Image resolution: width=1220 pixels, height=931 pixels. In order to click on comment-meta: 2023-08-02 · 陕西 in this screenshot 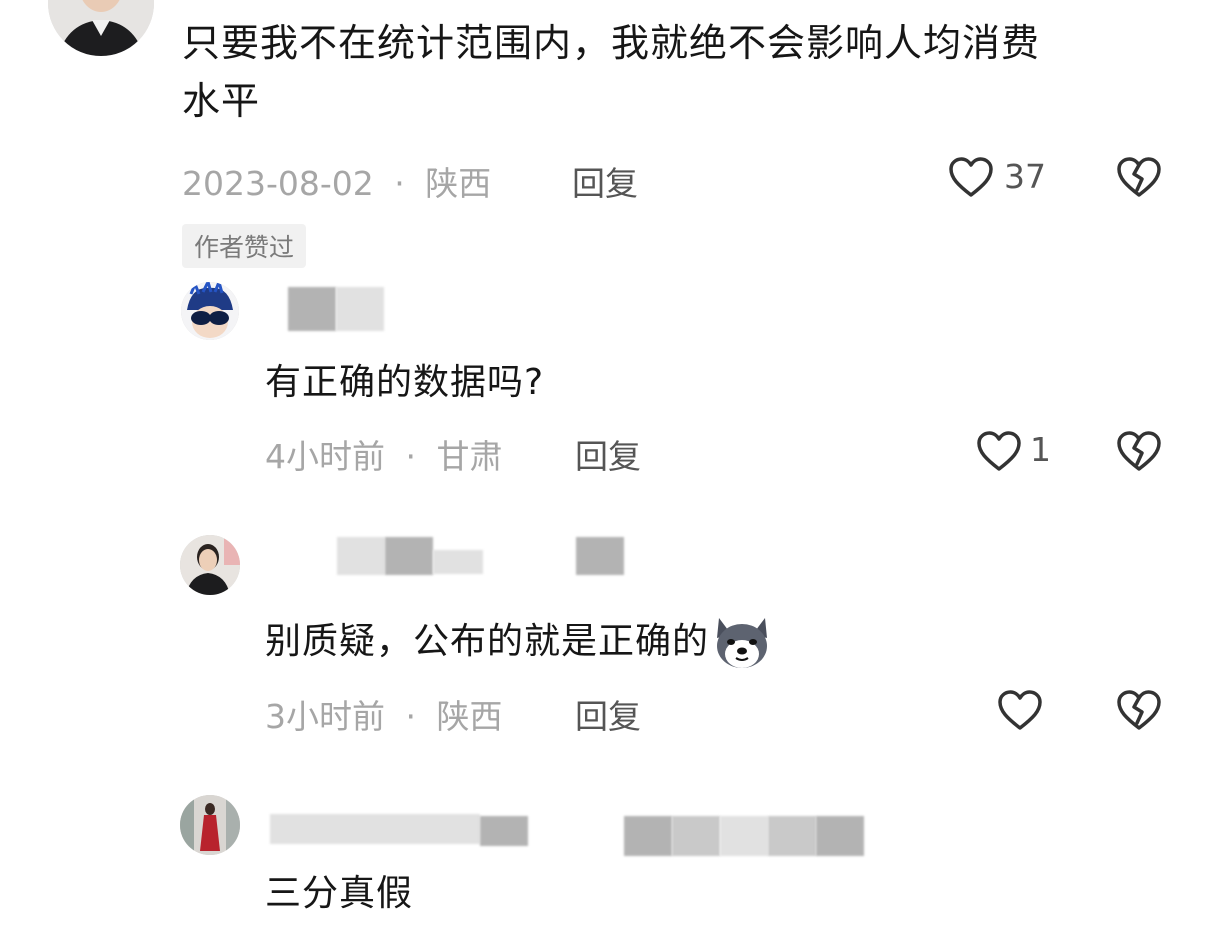, I will do `click(336, 181)`.